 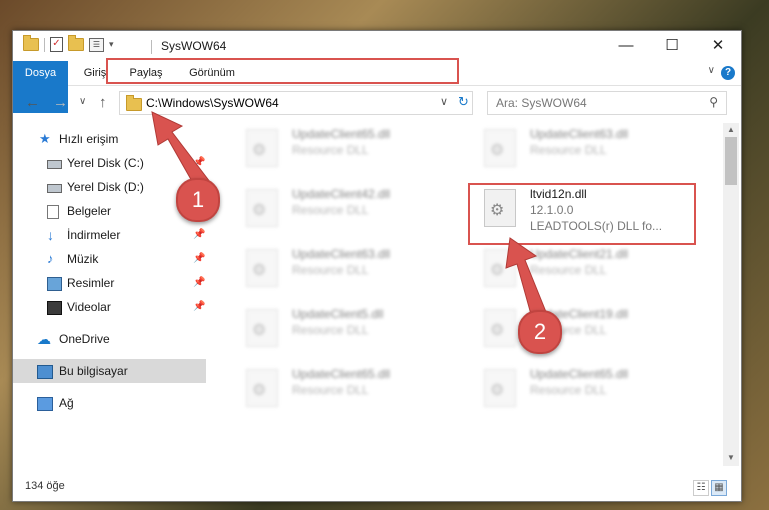 What do you see at coordinates (198, 200) in the screenshot?
I see `step-1-badge: 1` at bounding box center [198, 200].